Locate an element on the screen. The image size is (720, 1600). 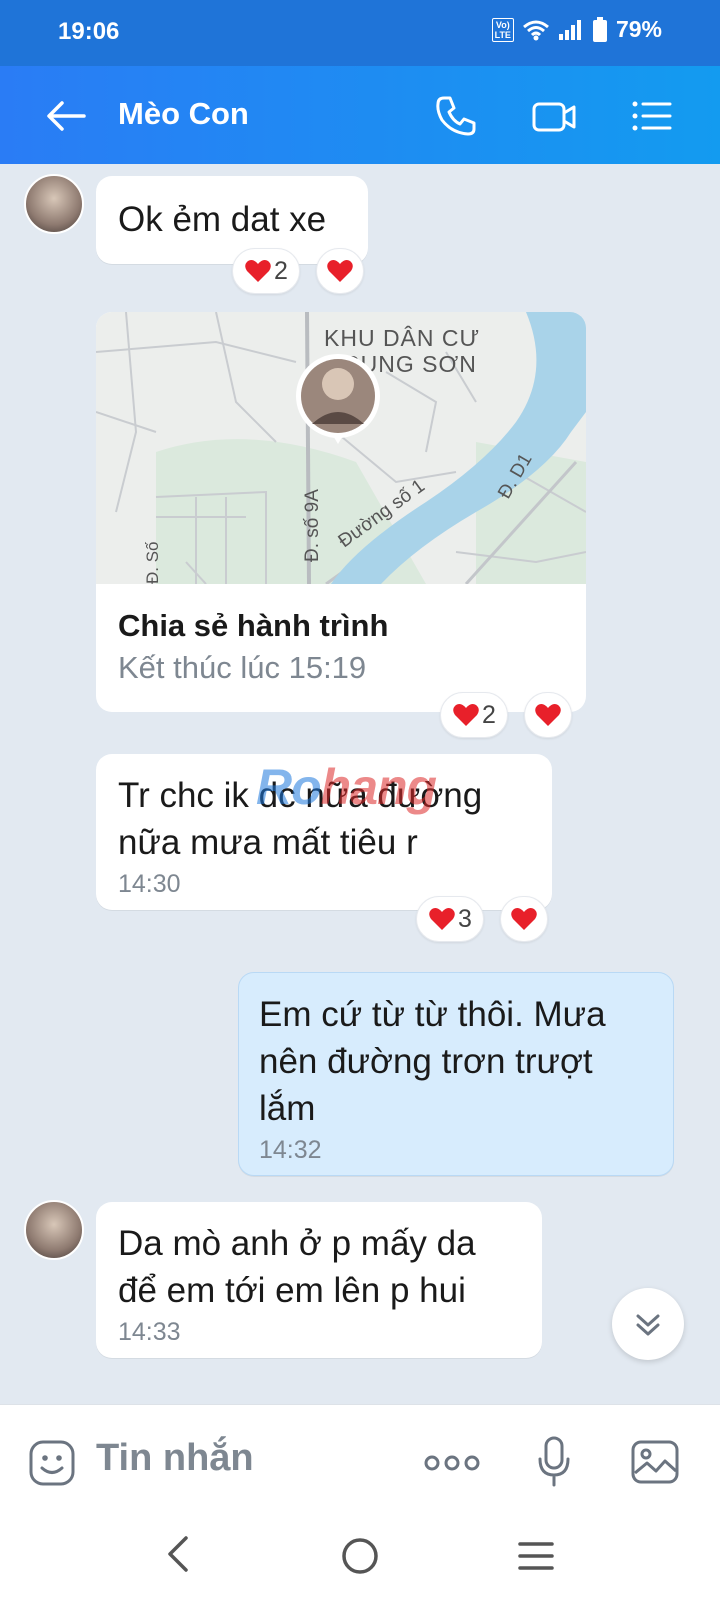
nav-recents-icon is located at coordinates (536, 1556).